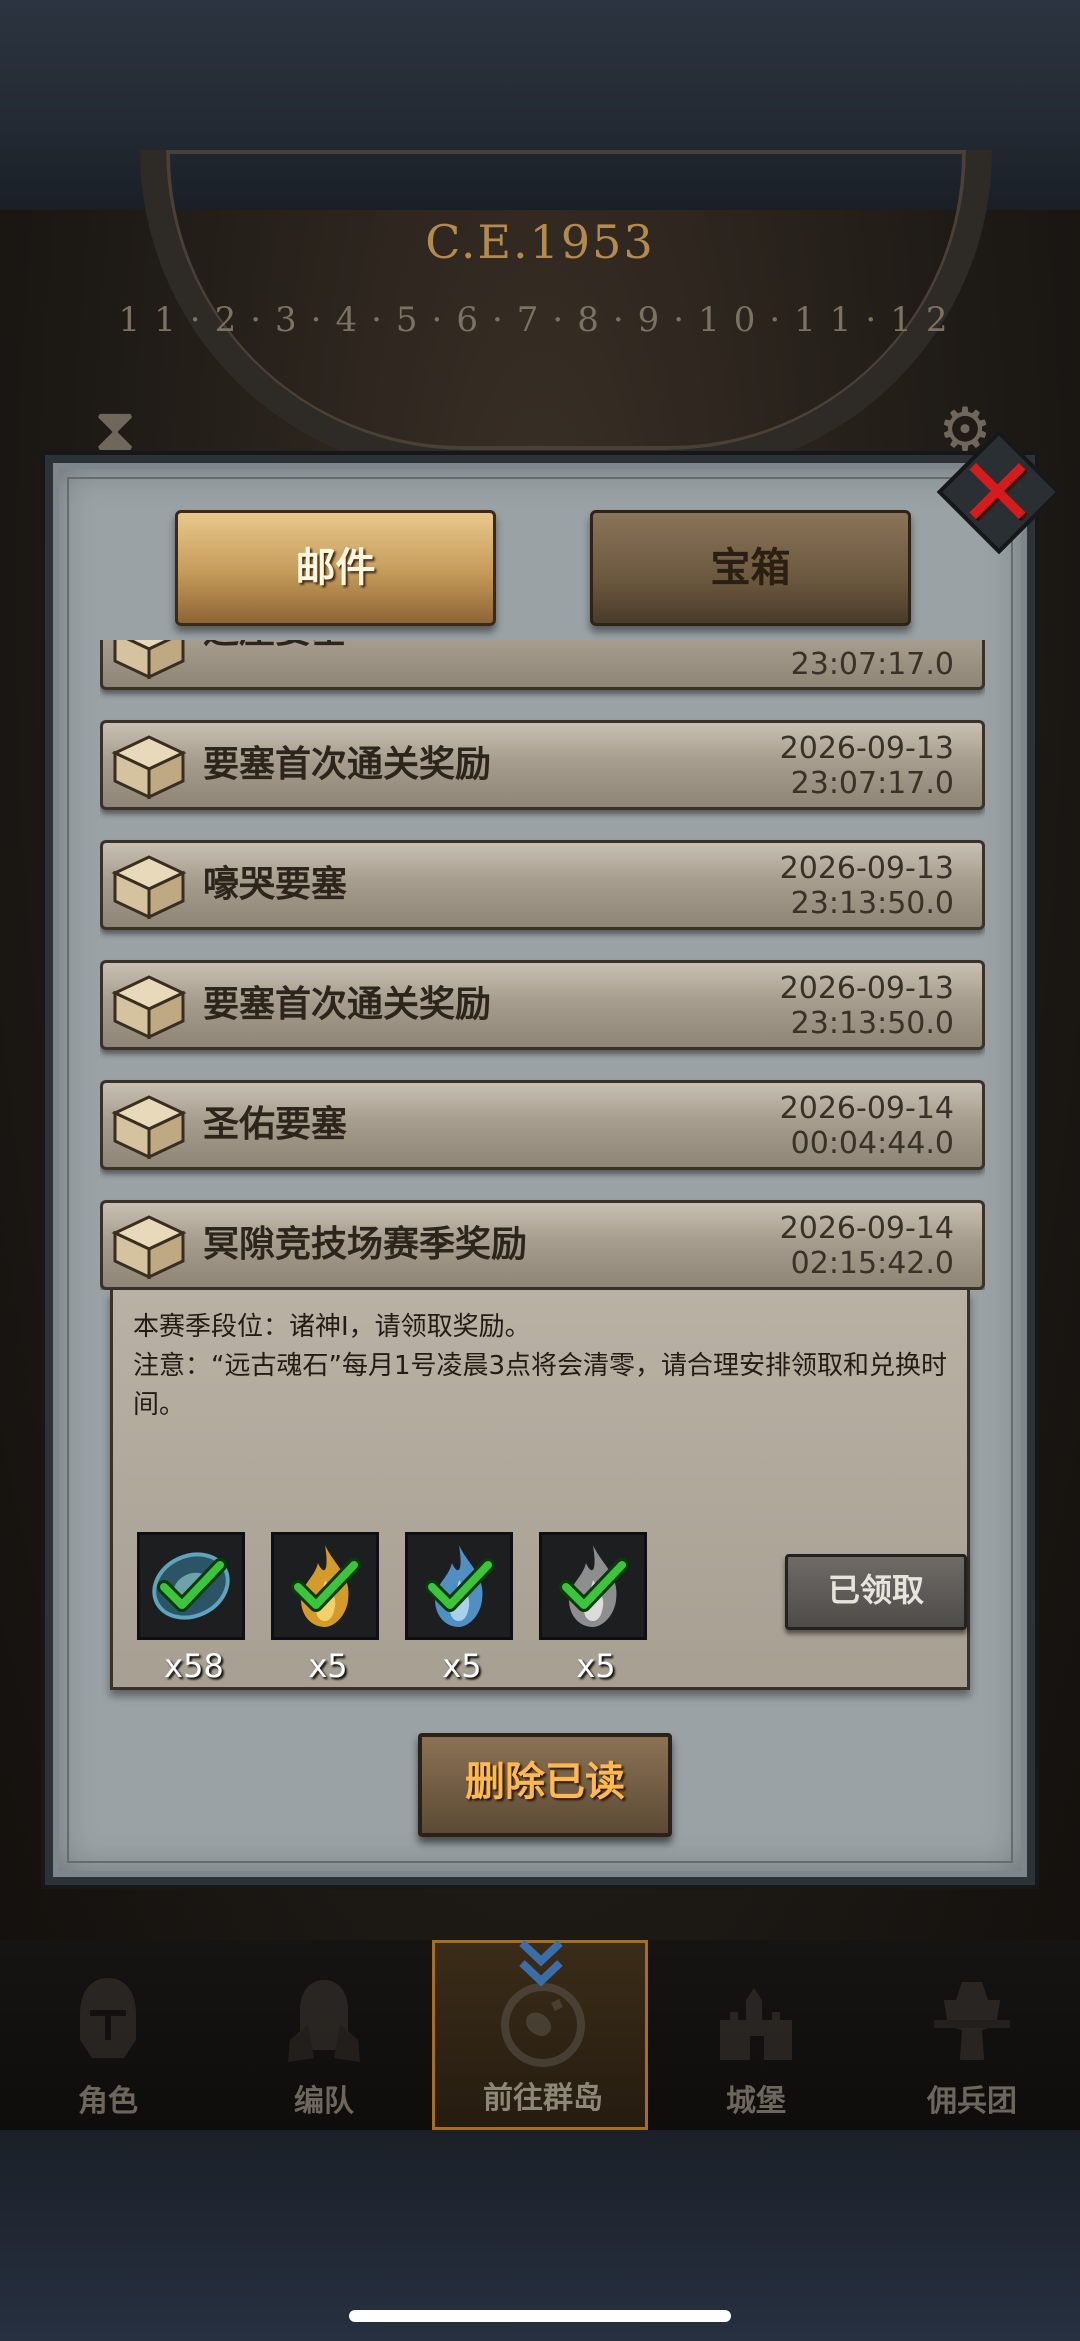  What do you see at coordinates (756, 2101) in the screenshot?
I see `nav-label: 城堡` at bounding box center [756, 2101].